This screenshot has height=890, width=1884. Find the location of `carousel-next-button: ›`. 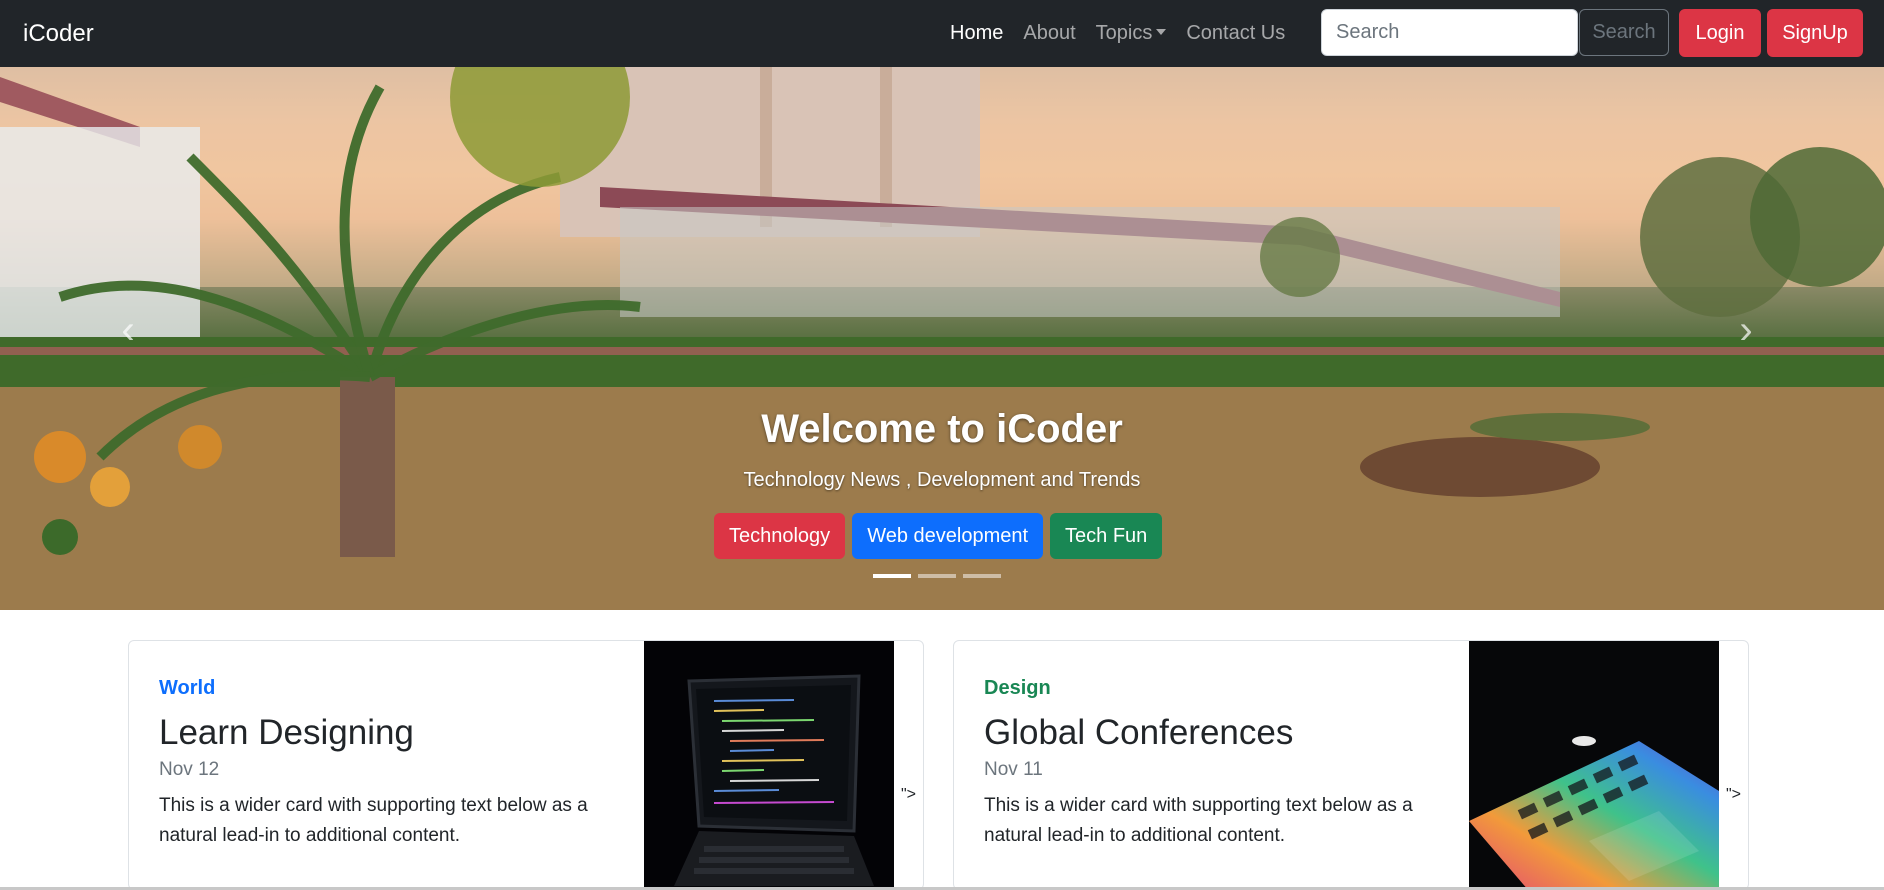

carousel-next-button: › is located at coordinates (1746, 330).